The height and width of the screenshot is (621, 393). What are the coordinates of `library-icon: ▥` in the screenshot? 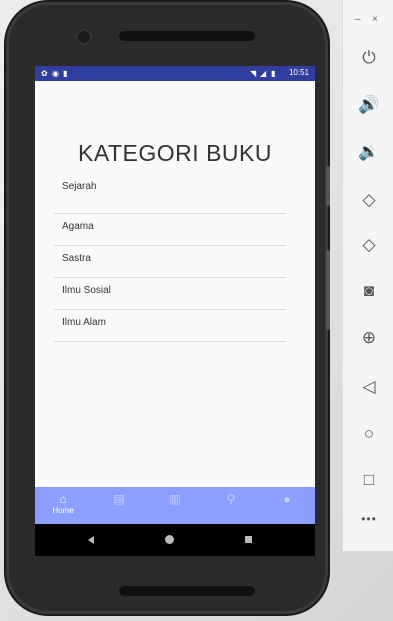 It's located at (175, 499).